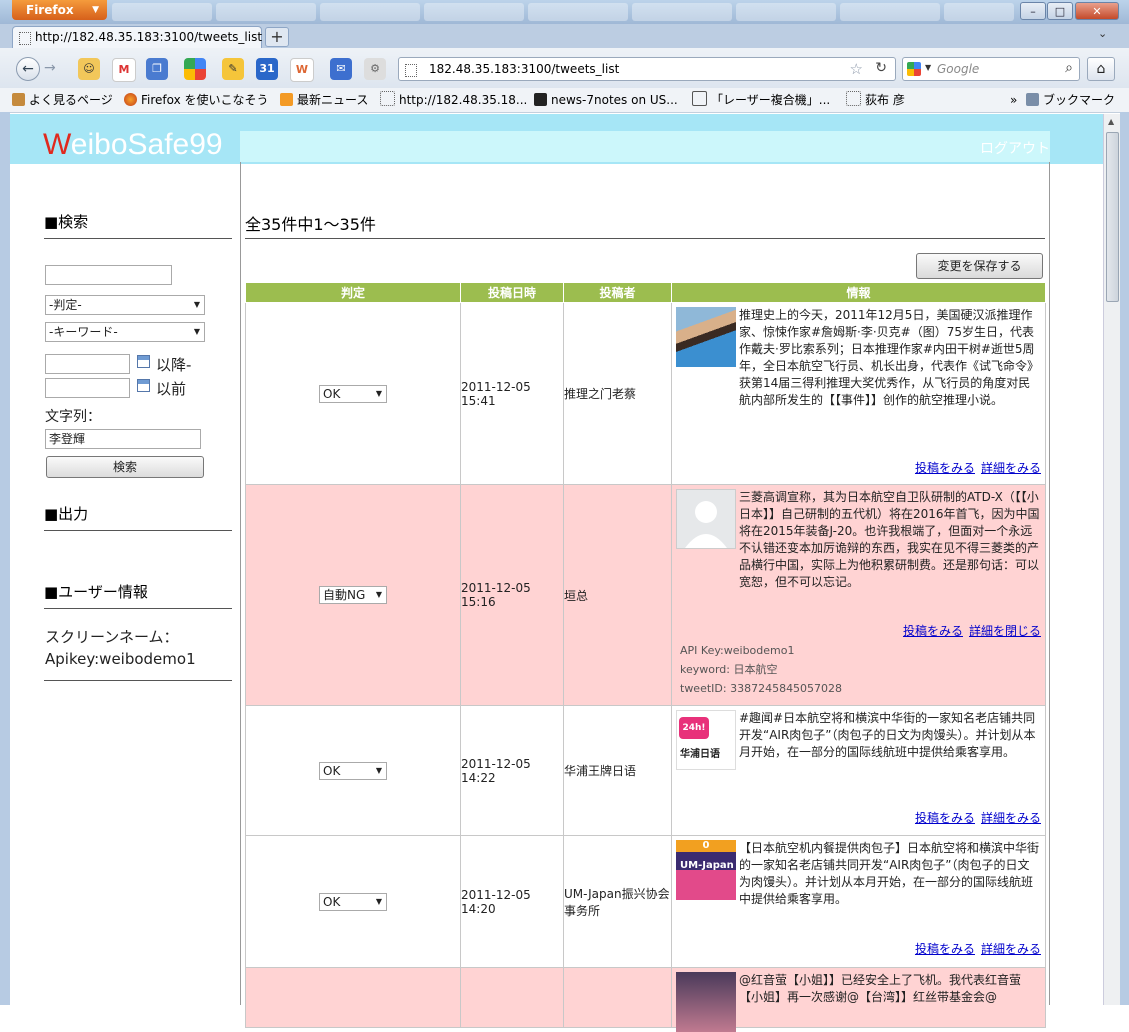 This screenshot has width=1129, height=1032. What do you see at coordinates (1112, 559) in the screenshot?
I see `vertical-scrollbar: ▲` at bounding box center [1112, 559].